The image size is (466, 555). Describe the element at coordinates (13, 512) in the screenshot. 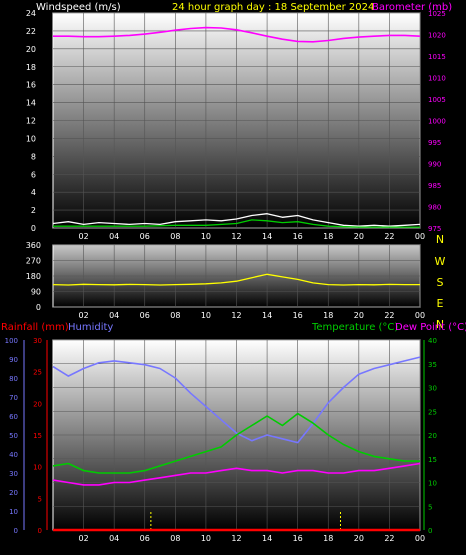

I see `humidity-tick-label: 10` at that location.